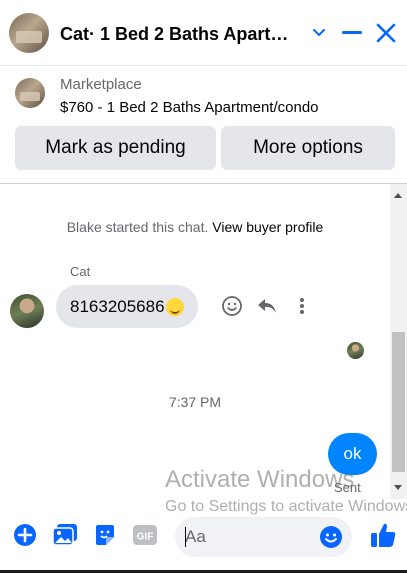 This screenshot has height=573, width=407. I want to click on message-status: Sent, so click(347, 487).